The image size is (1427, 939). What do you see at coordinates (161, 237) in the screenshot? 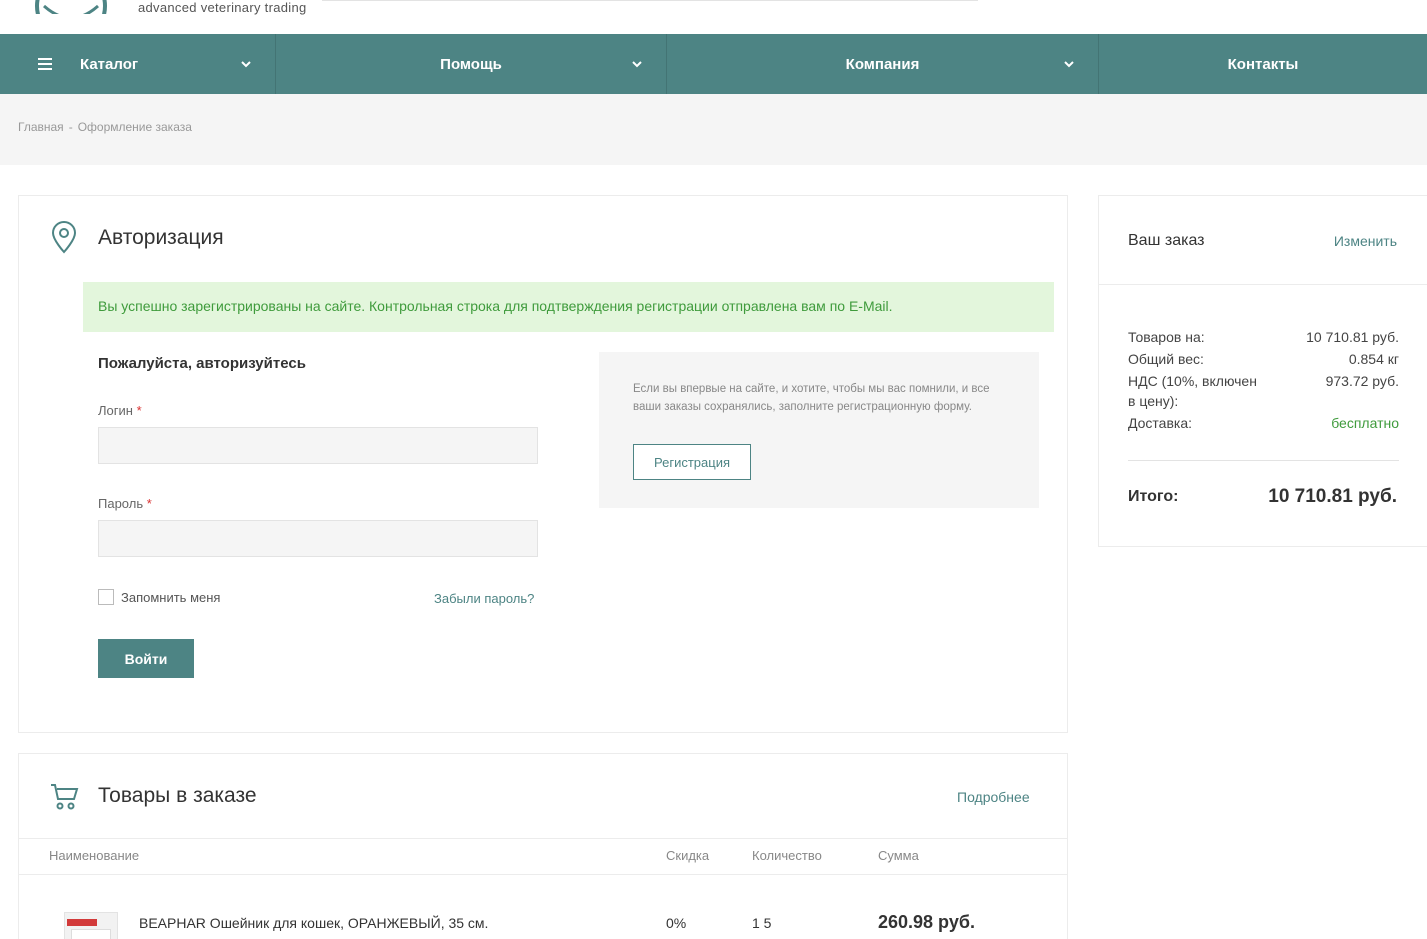
I see `auth-title: Авторизация` at bounding box center [161, 237].